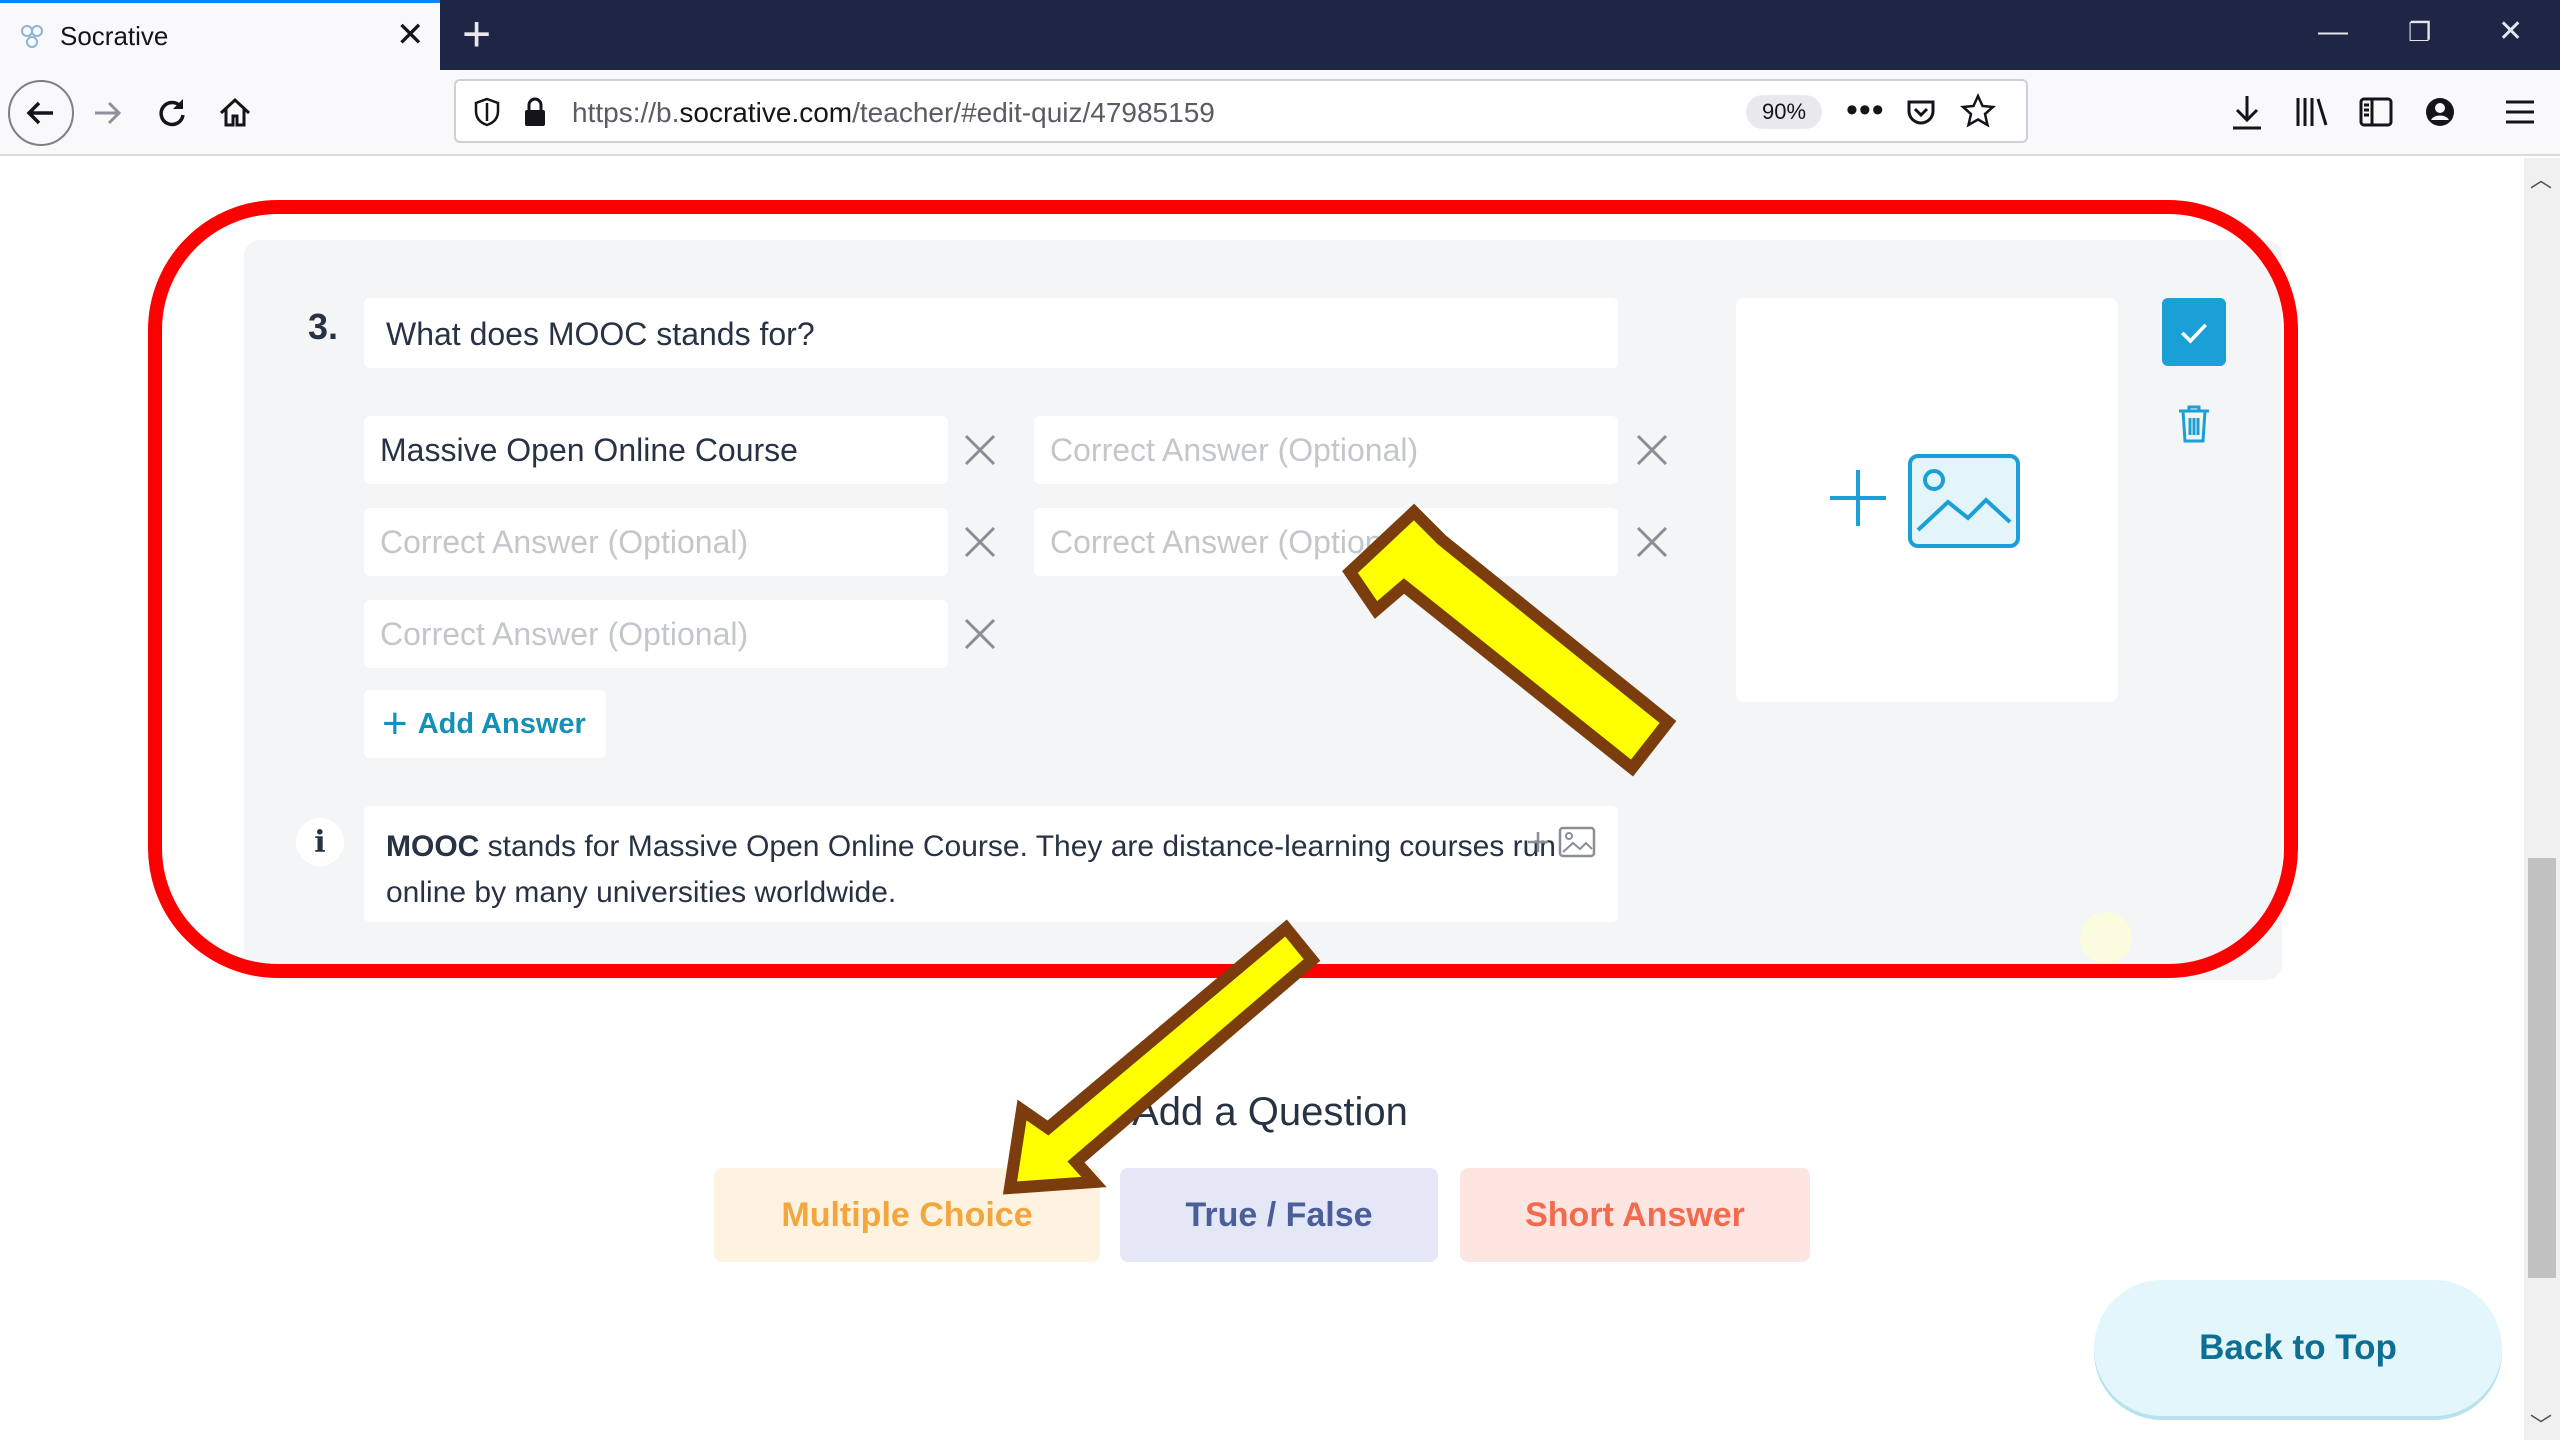 This screenshot has height=1440, width=2560. What do you see at coordinates (476, 34) in the screenshot?
I see `new-tab-icon: +` at bounding box center [476, 34].